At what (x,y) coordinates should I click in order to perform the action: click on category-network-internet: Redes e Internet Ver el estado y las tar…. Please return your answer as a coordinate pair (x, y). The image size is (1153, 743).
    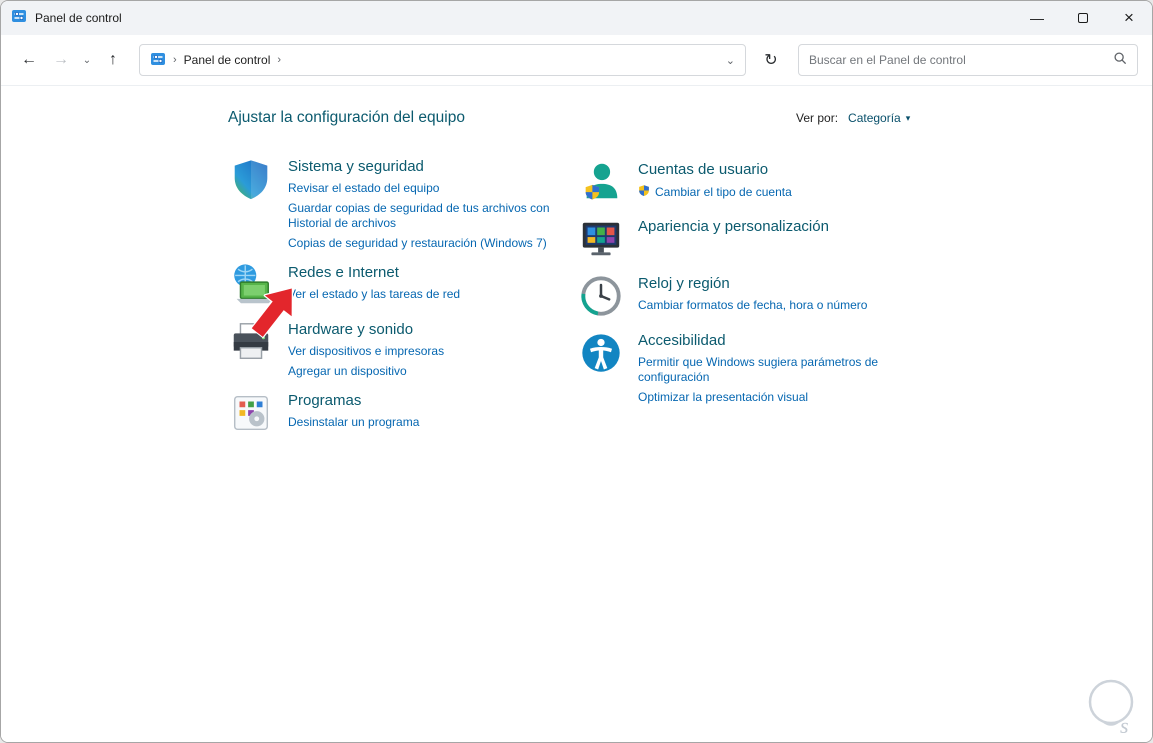
    Looking at the image, I should click on (396, 285).